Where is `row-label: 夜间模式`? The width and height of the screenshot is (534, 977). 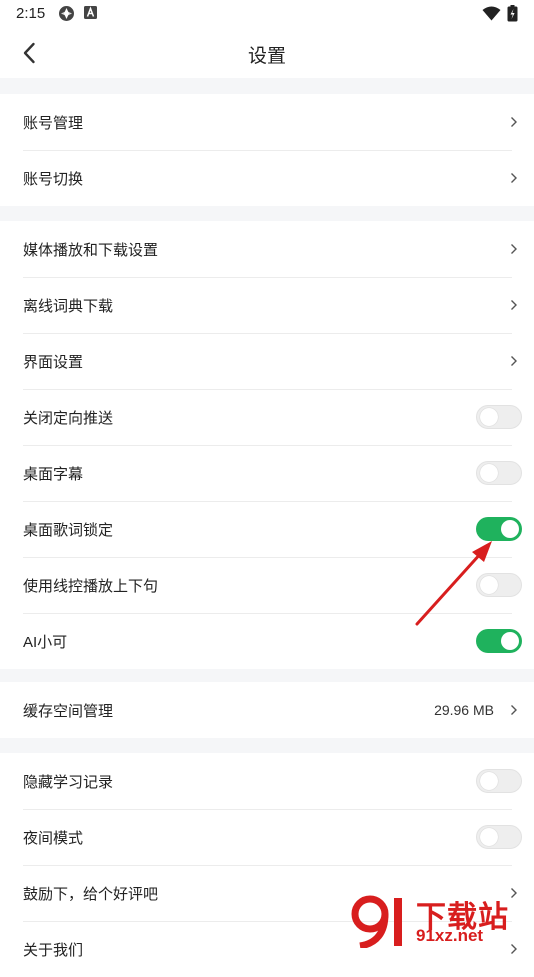
row-label: 夜间模式 is located at coordinates (53, 838).